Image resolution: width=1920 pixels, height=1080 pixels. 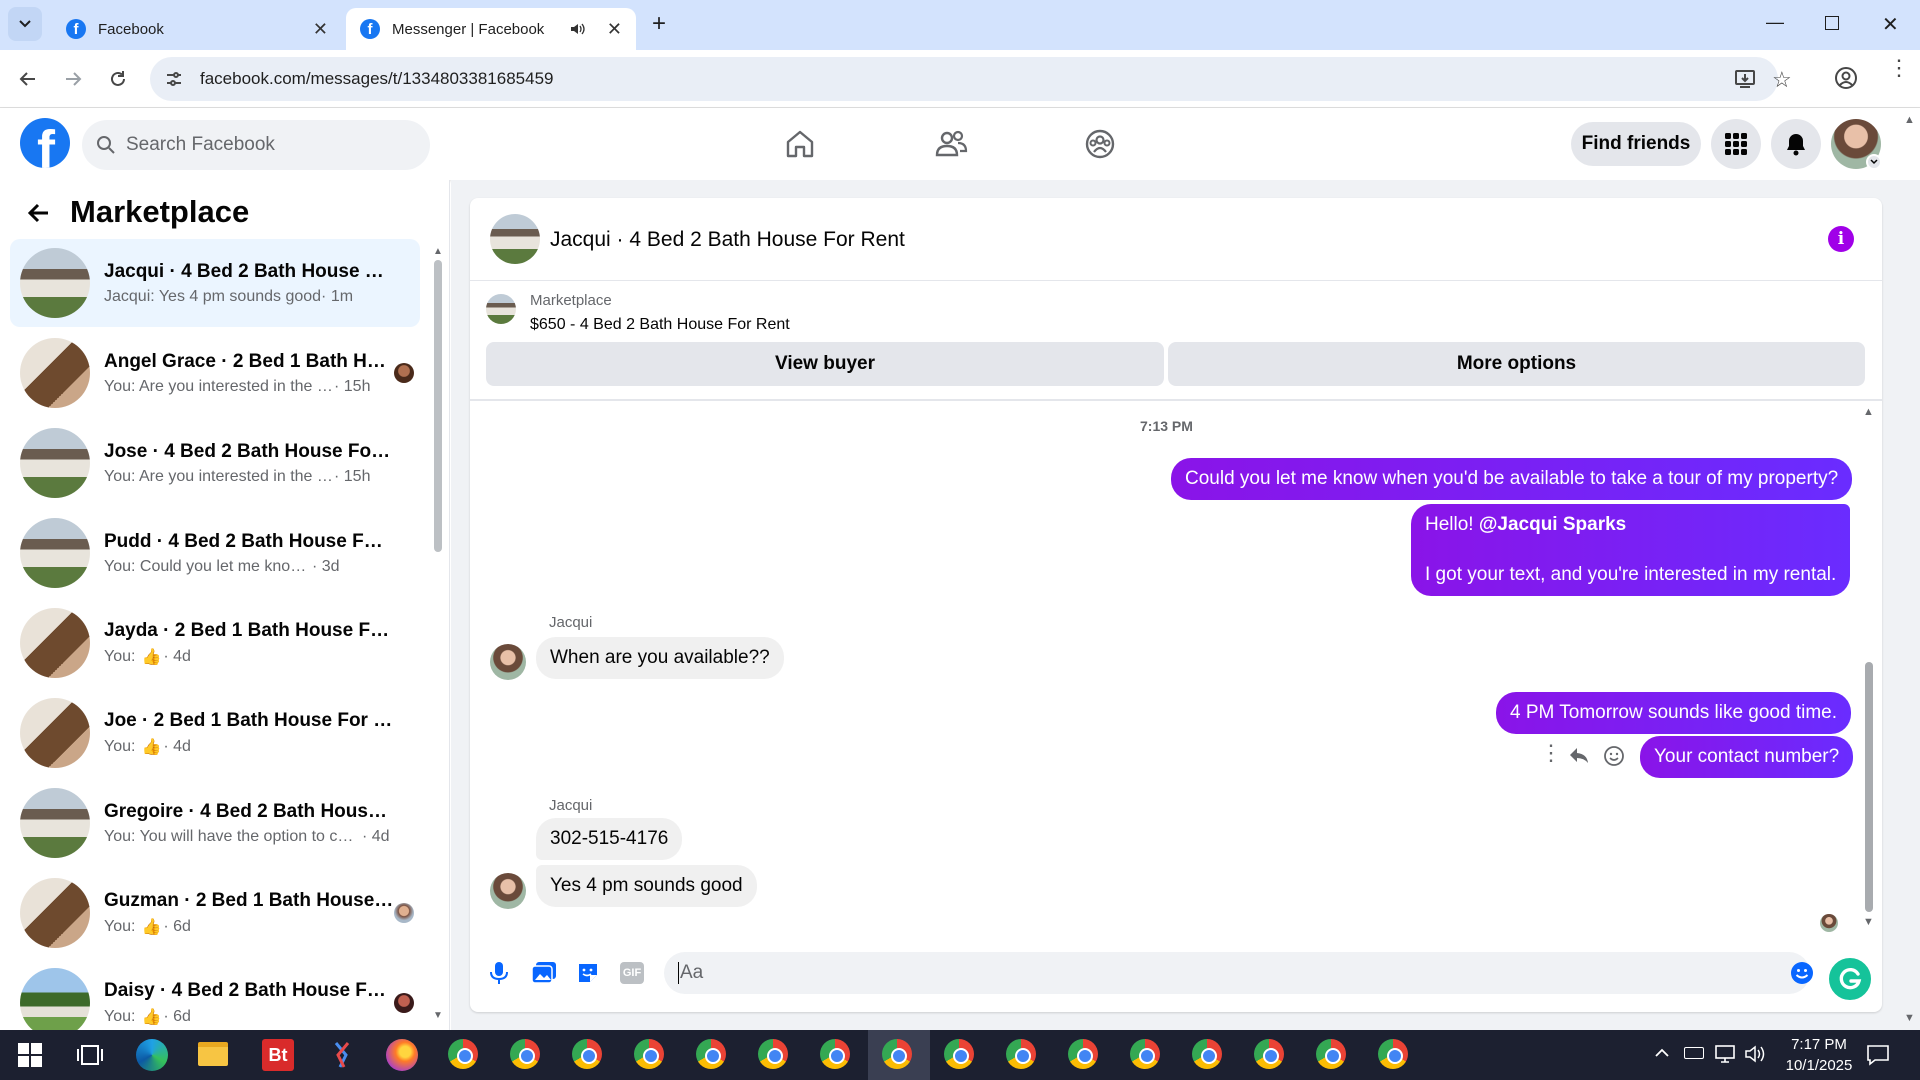 What do you see at coordinates (646, 886) in the screenshot?
I see `received-message: Yes 4 pm sounds good` at bounding box center [646, 886].